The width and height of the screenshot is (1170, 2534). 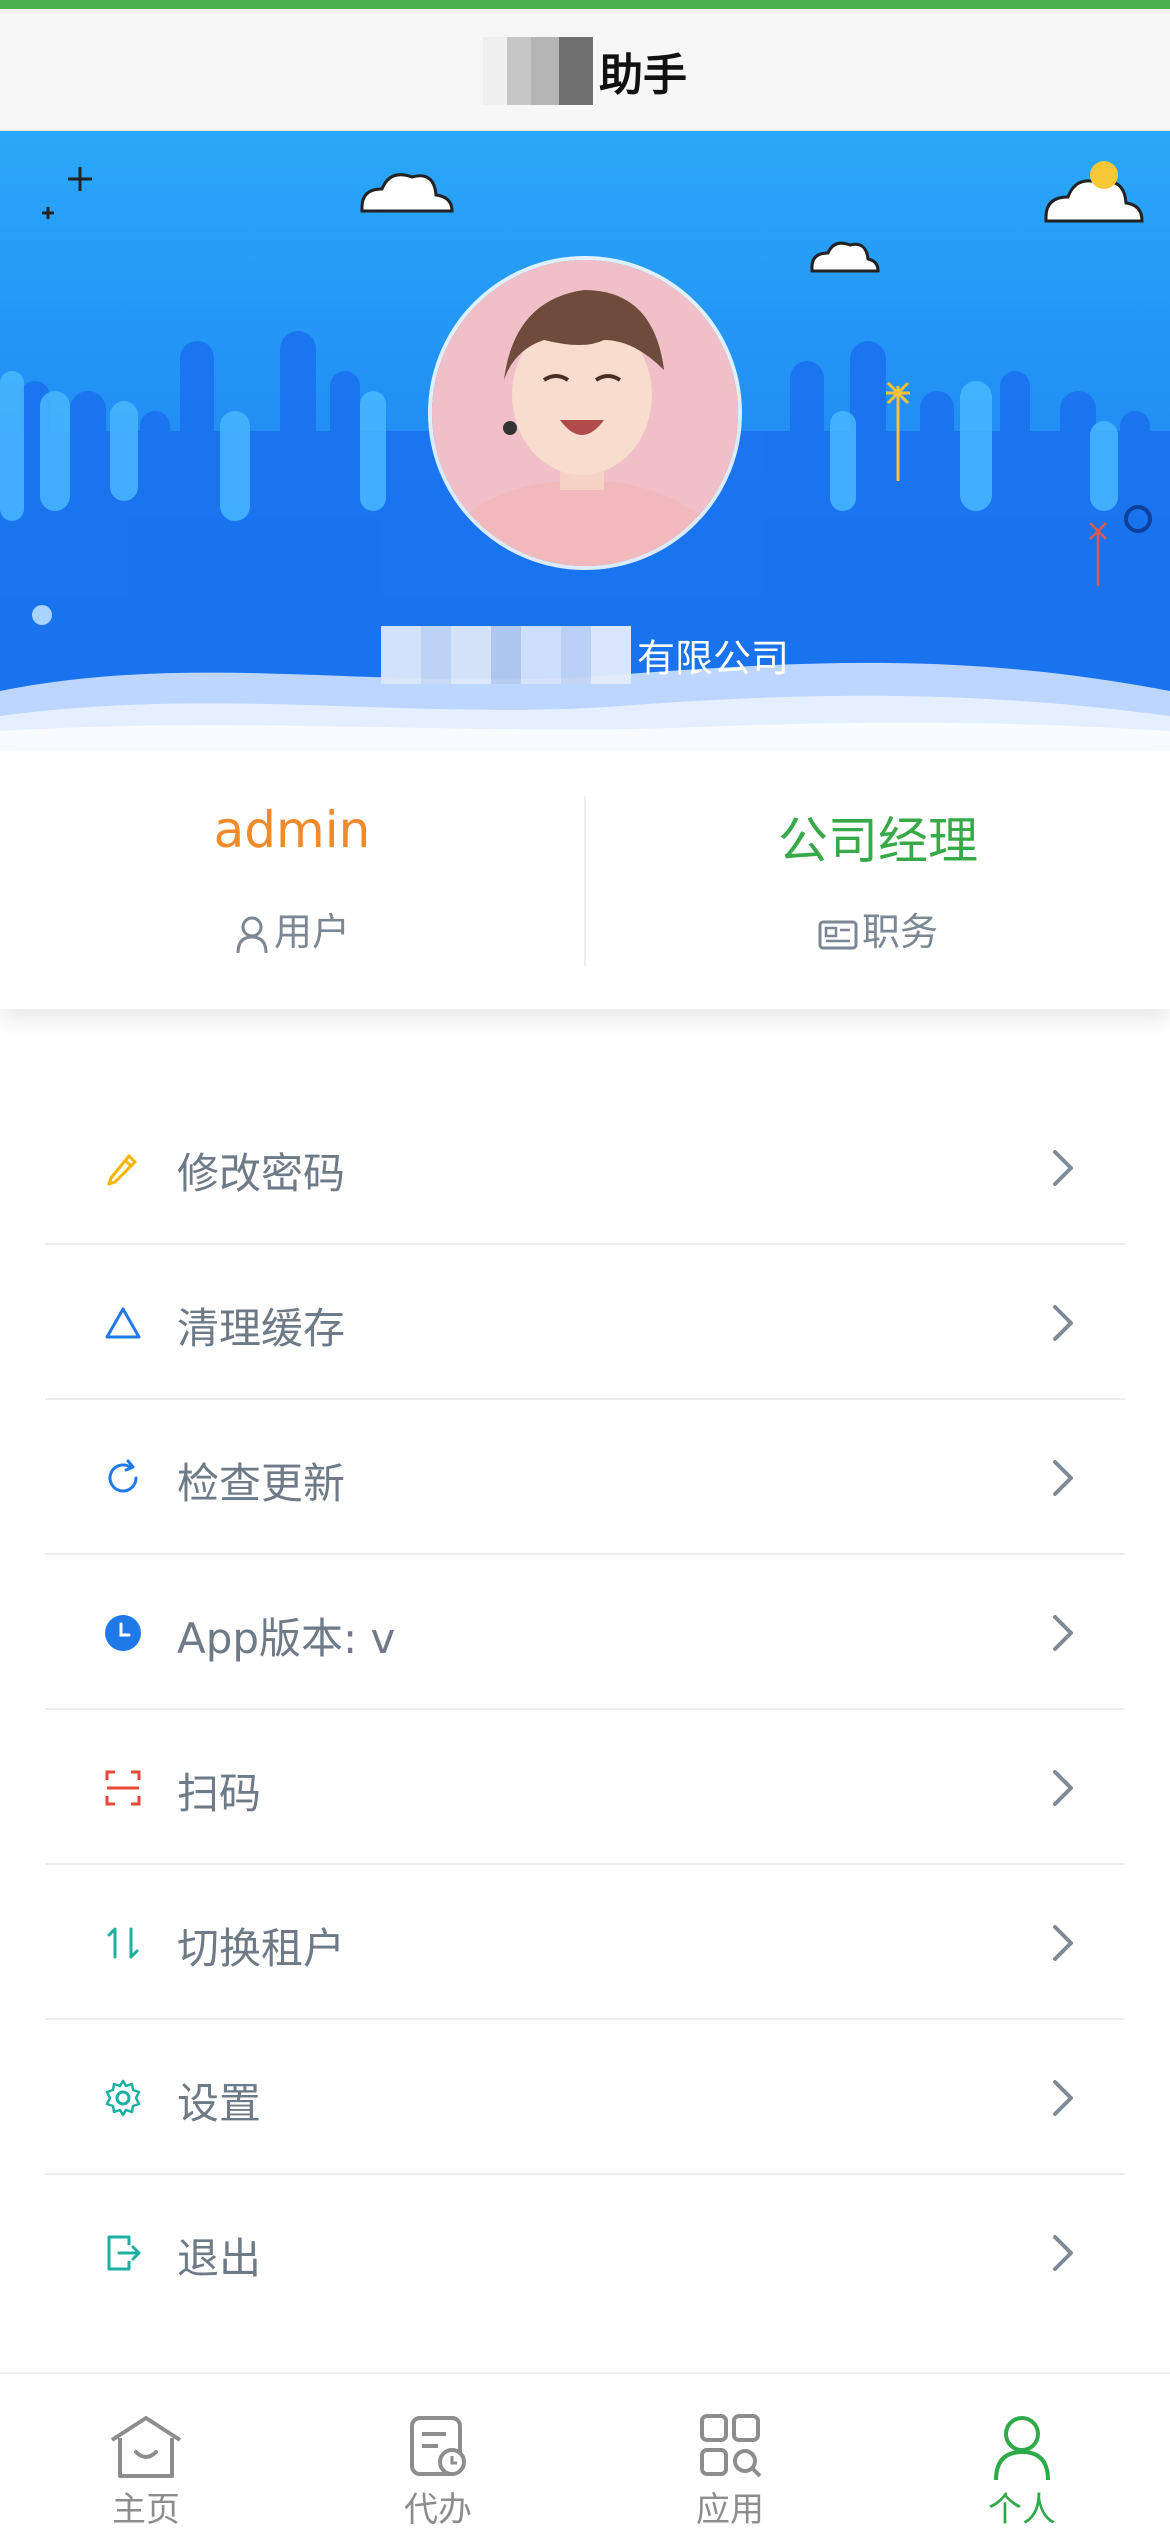 I want to click on menu-change-password: 修改密码, so click(x=585, y=1167).